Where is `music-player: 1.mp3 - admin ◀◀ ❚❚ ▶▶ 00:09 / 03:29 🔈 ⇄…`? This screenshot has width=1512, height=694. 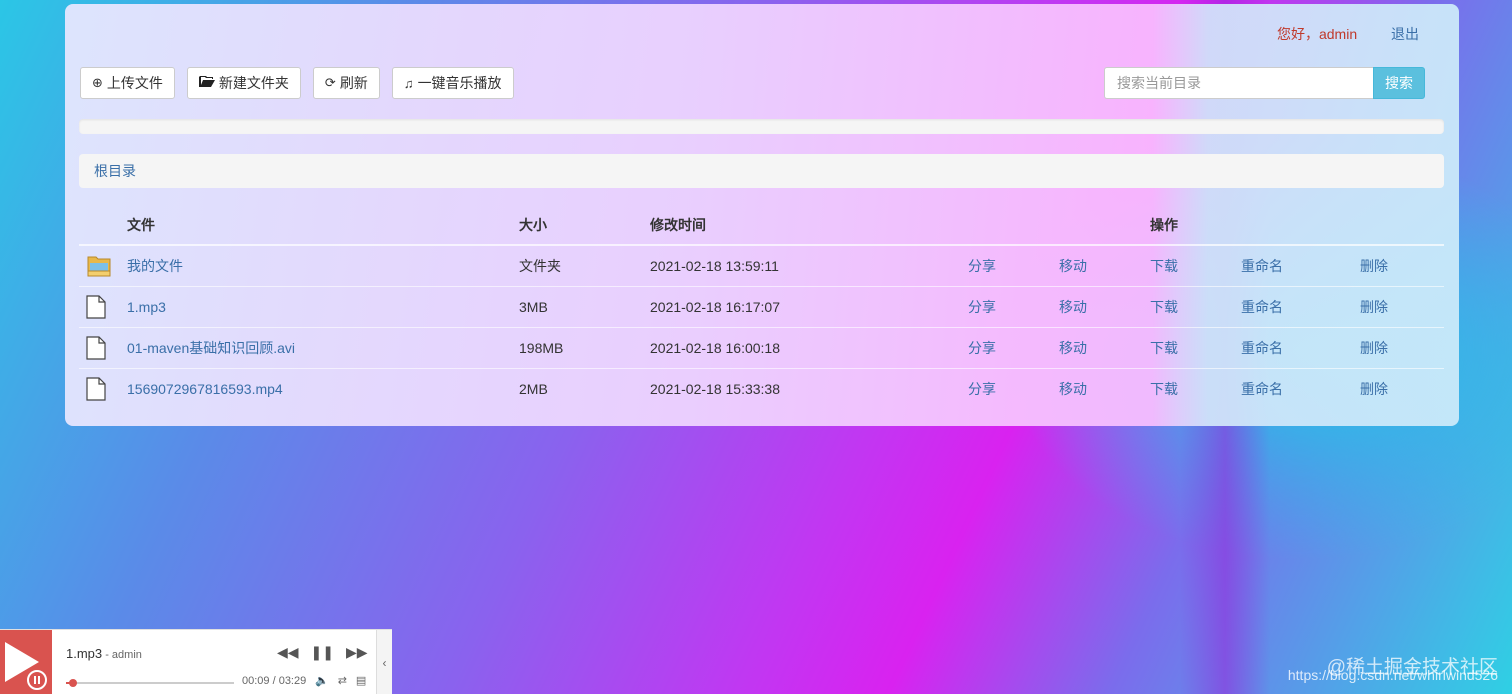
music-player: 1.mp3 - admin ◀◀ ❚❚ ▶▶ 00:09 / 03:29 🔈 ⇄… is located at coordinates (196, 661).